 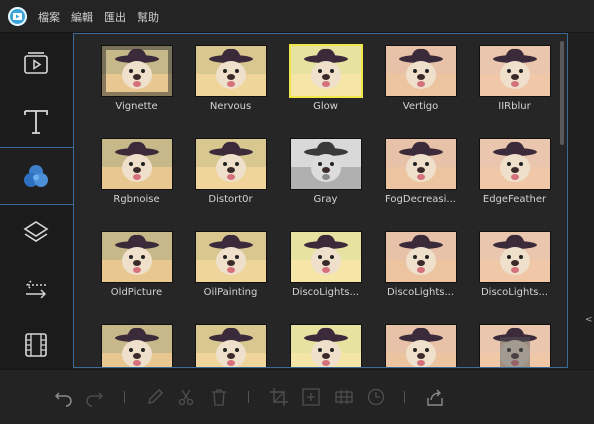 What do you see at coordinates (311, 397) in the screenshot?
I see `zoom-icon` at bounding box center [311, 397].